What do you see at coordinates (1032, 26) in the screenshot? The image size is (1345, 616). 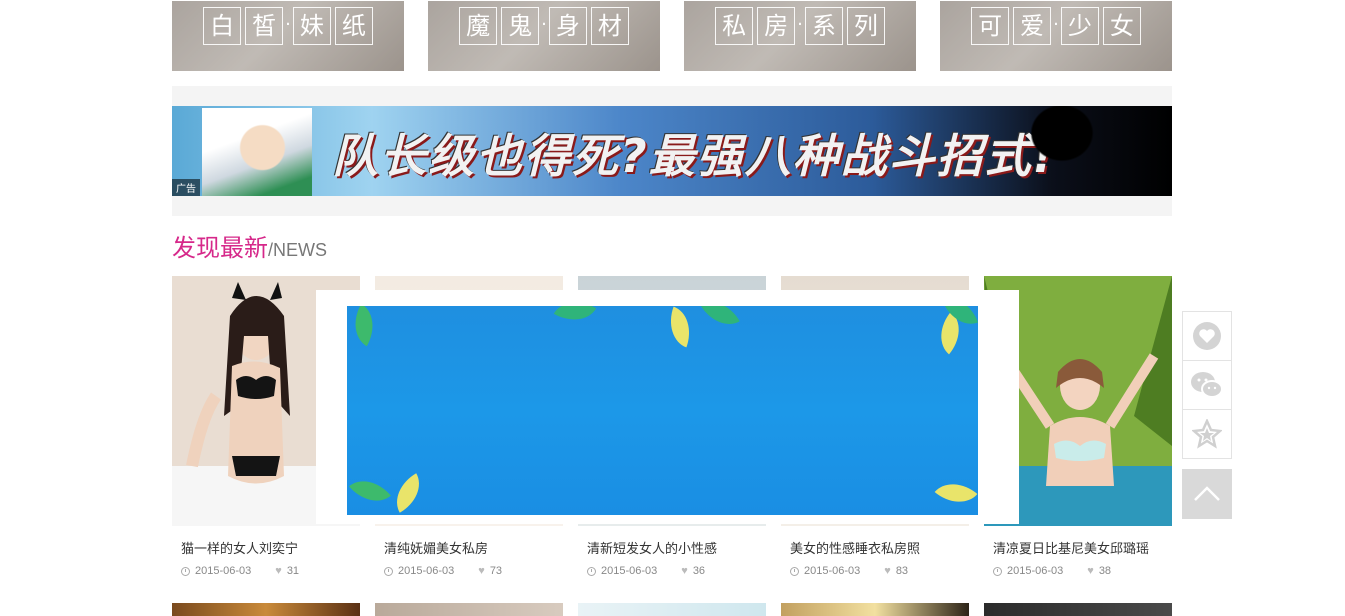 I see `category-char: 爱` at bounding box center [1032, 26].